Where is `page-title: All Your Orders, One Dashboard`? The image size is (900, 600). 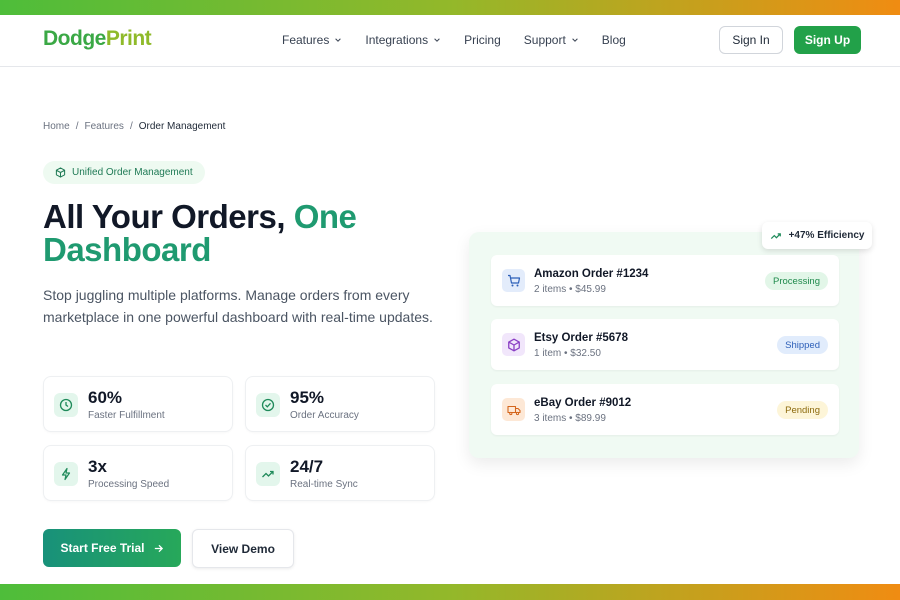
page-title: All Your Orders, One Dashboard is located at coordinates (200, 233).